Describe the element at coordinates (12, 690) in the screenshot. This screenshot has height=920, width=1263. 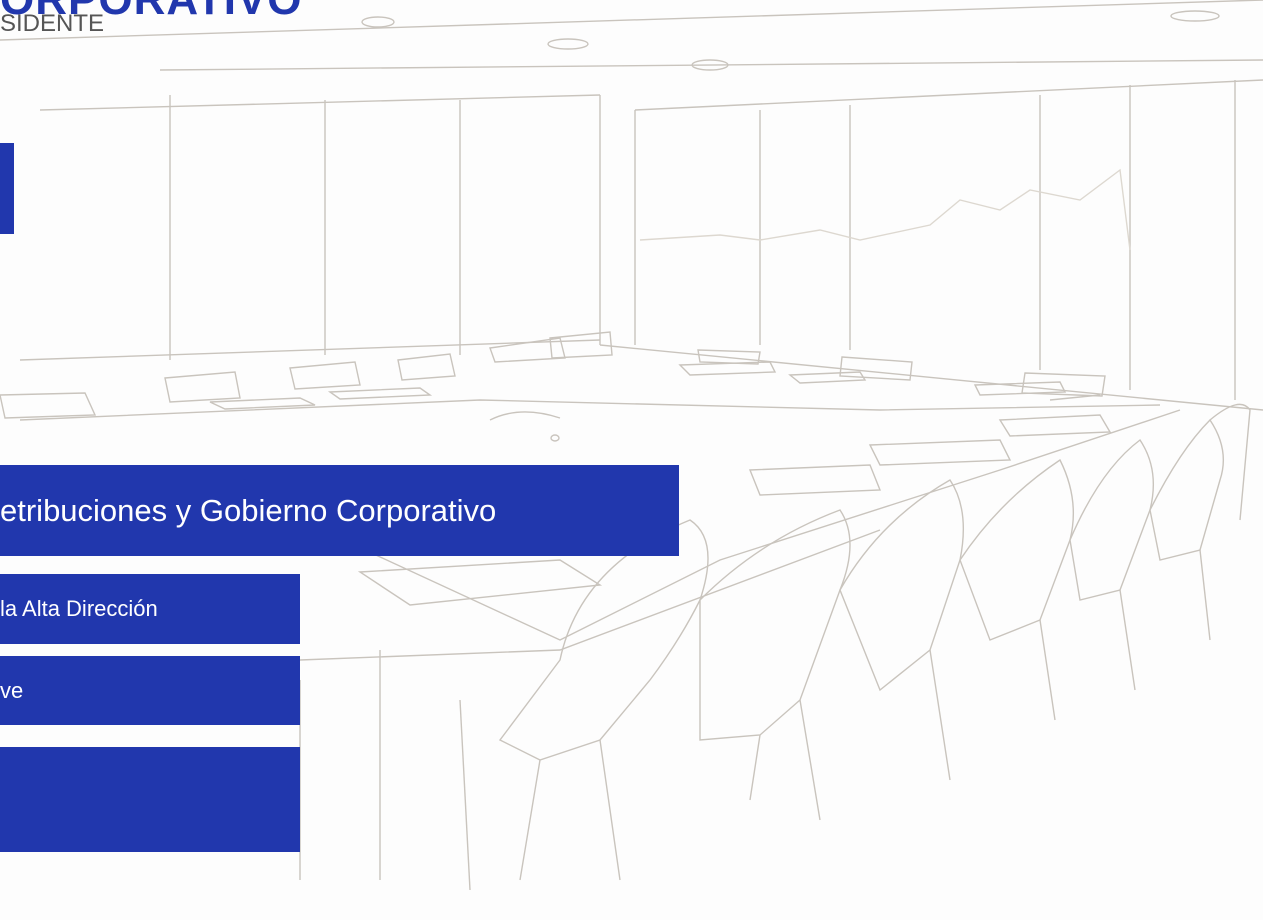
I see `committee-item-2-label: ve` at that location.